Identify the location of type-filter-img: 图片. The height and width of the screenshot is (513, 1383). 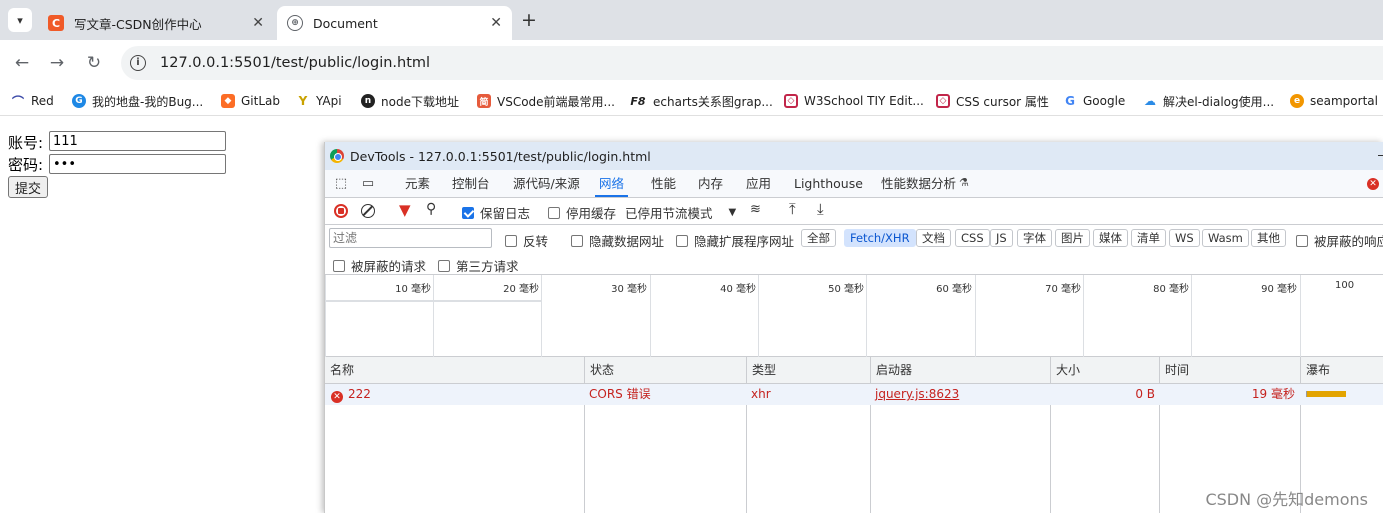
(1072, 238).